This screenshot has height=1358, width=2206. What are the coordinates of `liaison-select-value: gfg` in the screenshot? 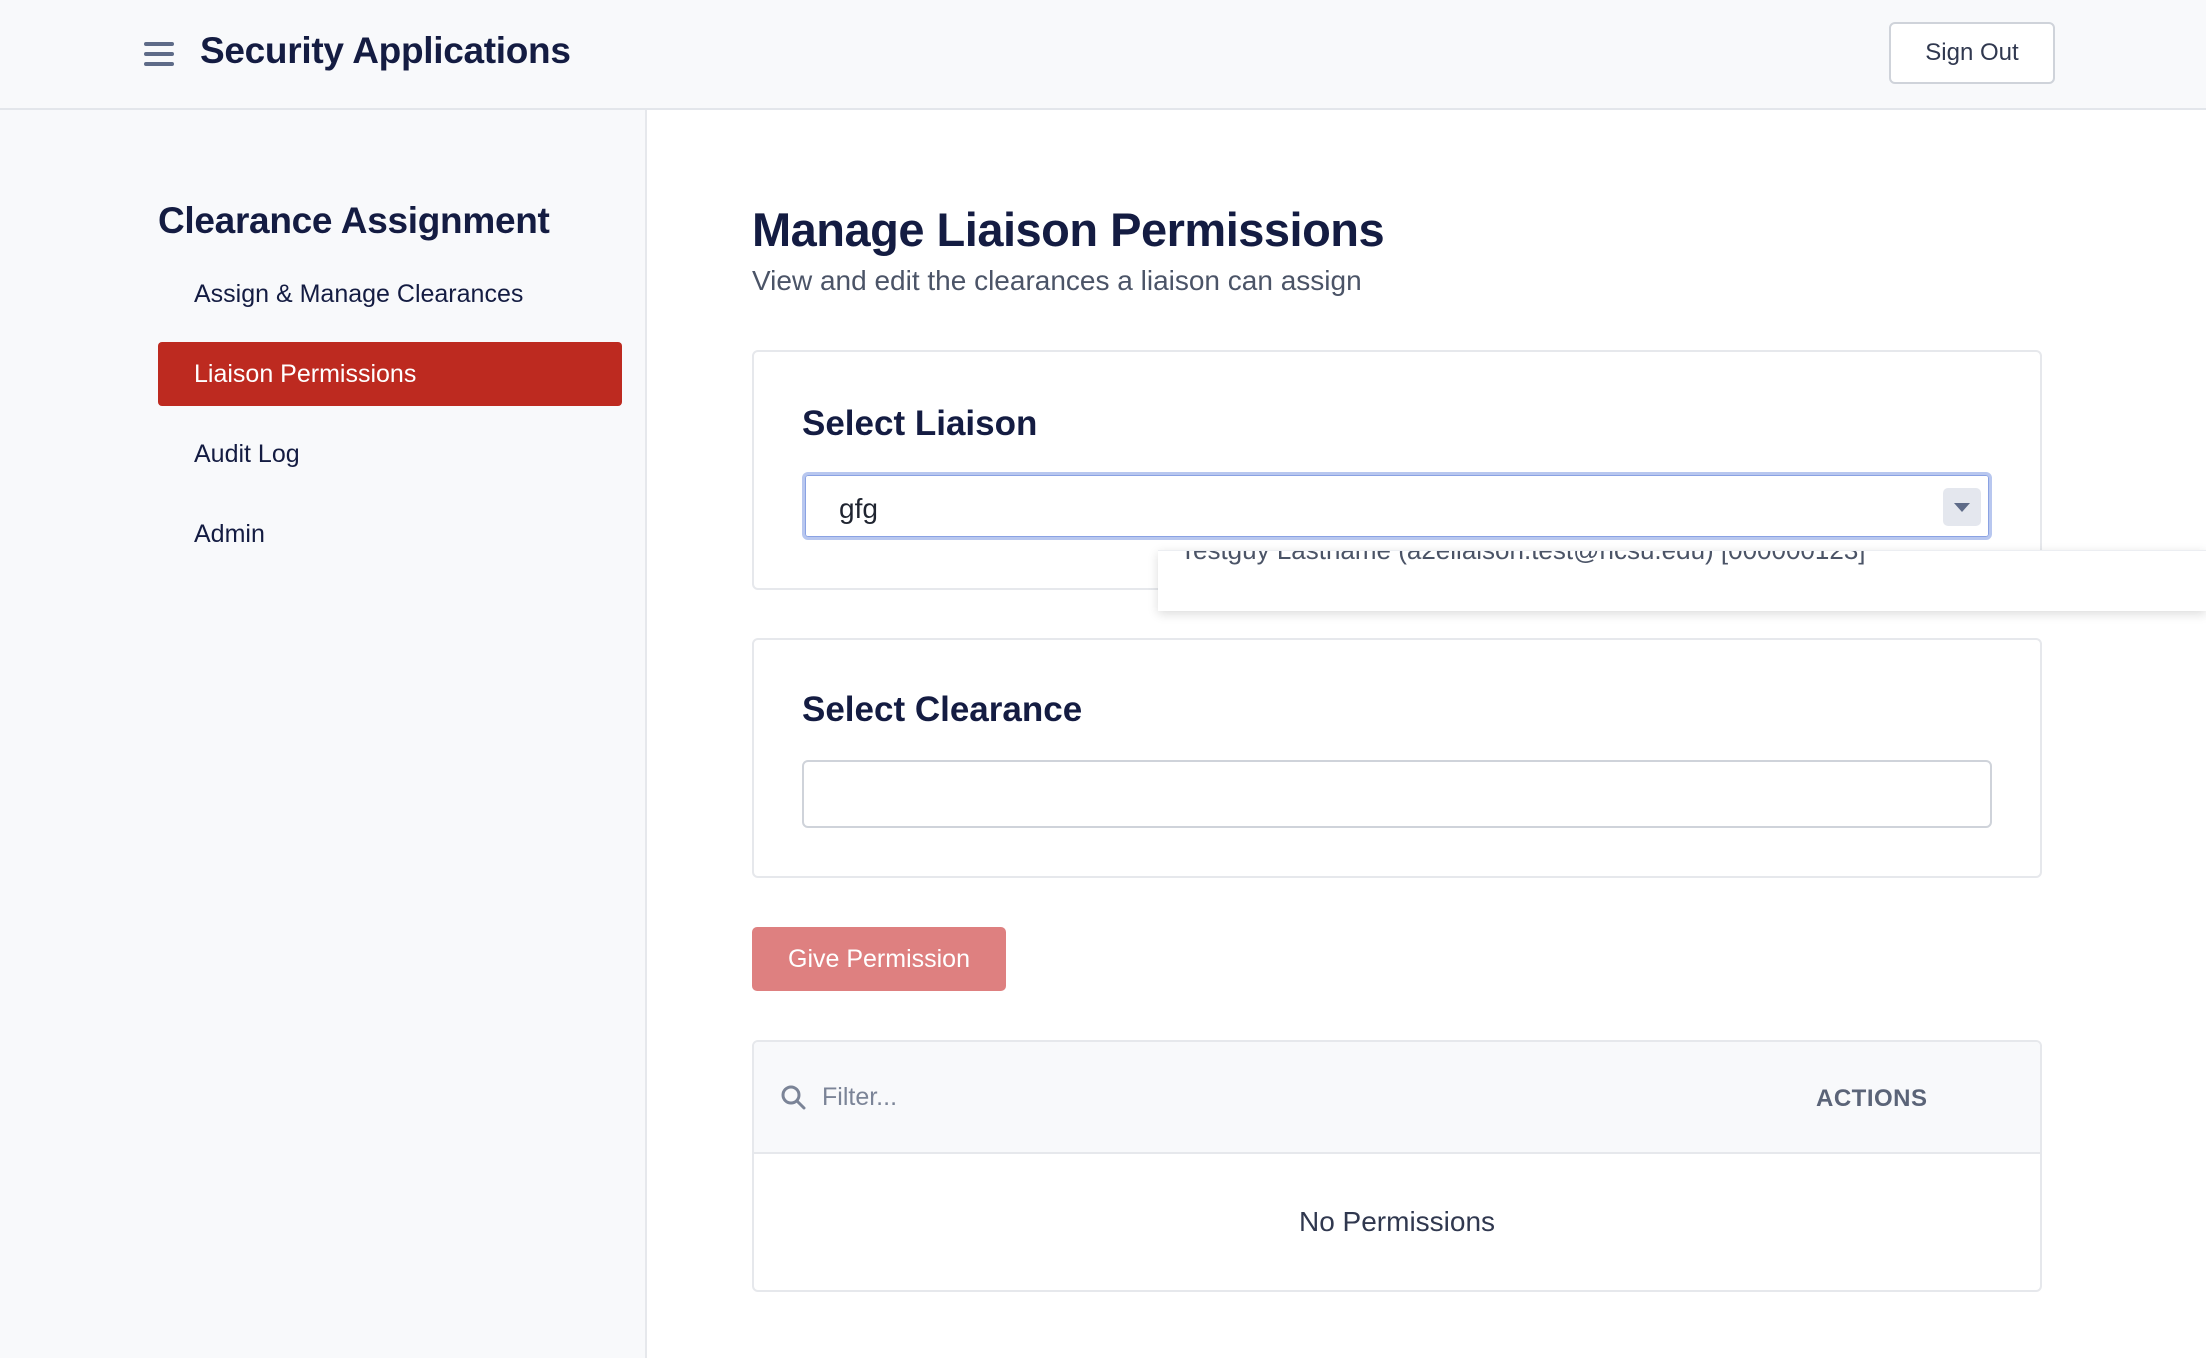 It's located at (858, 509).